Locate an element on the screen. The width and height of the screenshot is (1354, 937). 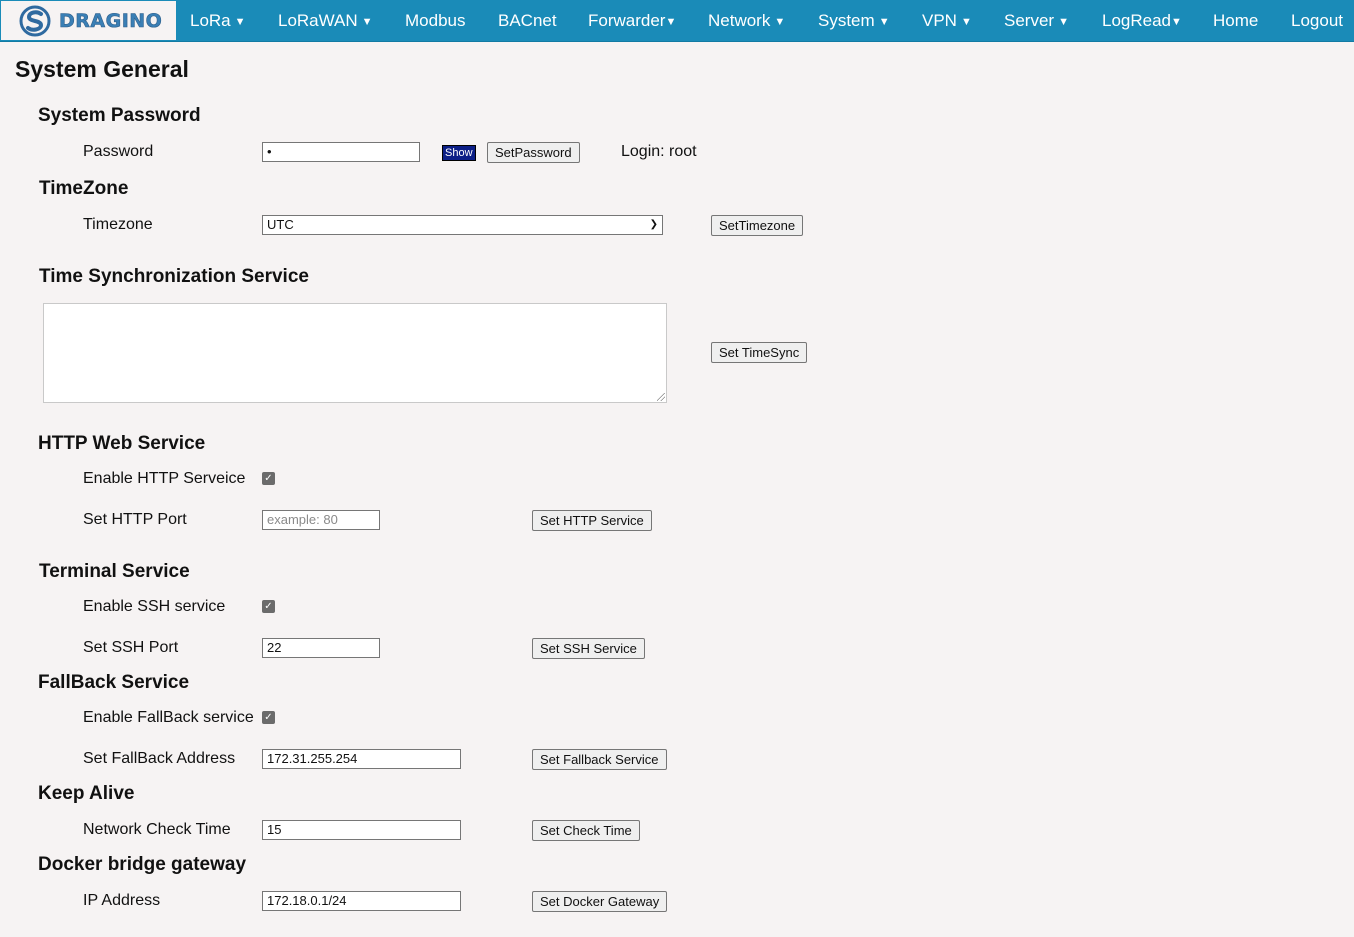
resize-handle-icon is located at coordinates (661, 397).